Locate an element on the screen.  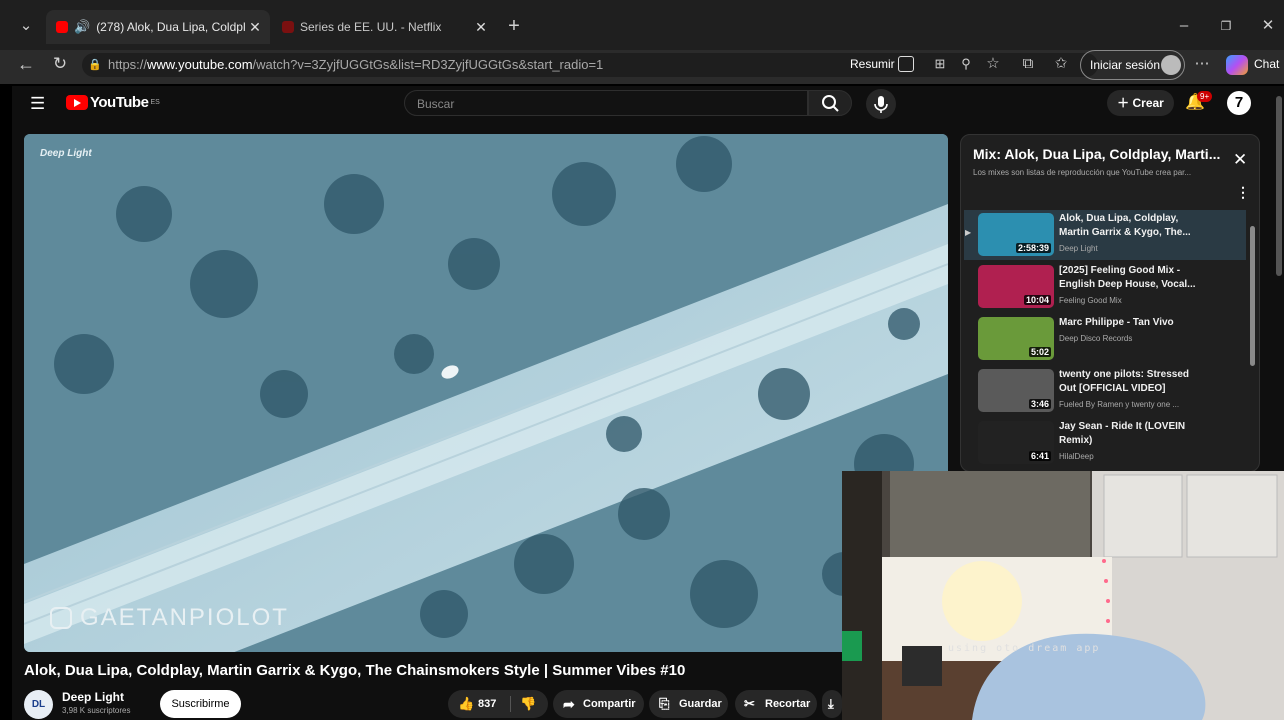
like-dislike-group: 👍 837 👎 is located at coordinates (498, 704).